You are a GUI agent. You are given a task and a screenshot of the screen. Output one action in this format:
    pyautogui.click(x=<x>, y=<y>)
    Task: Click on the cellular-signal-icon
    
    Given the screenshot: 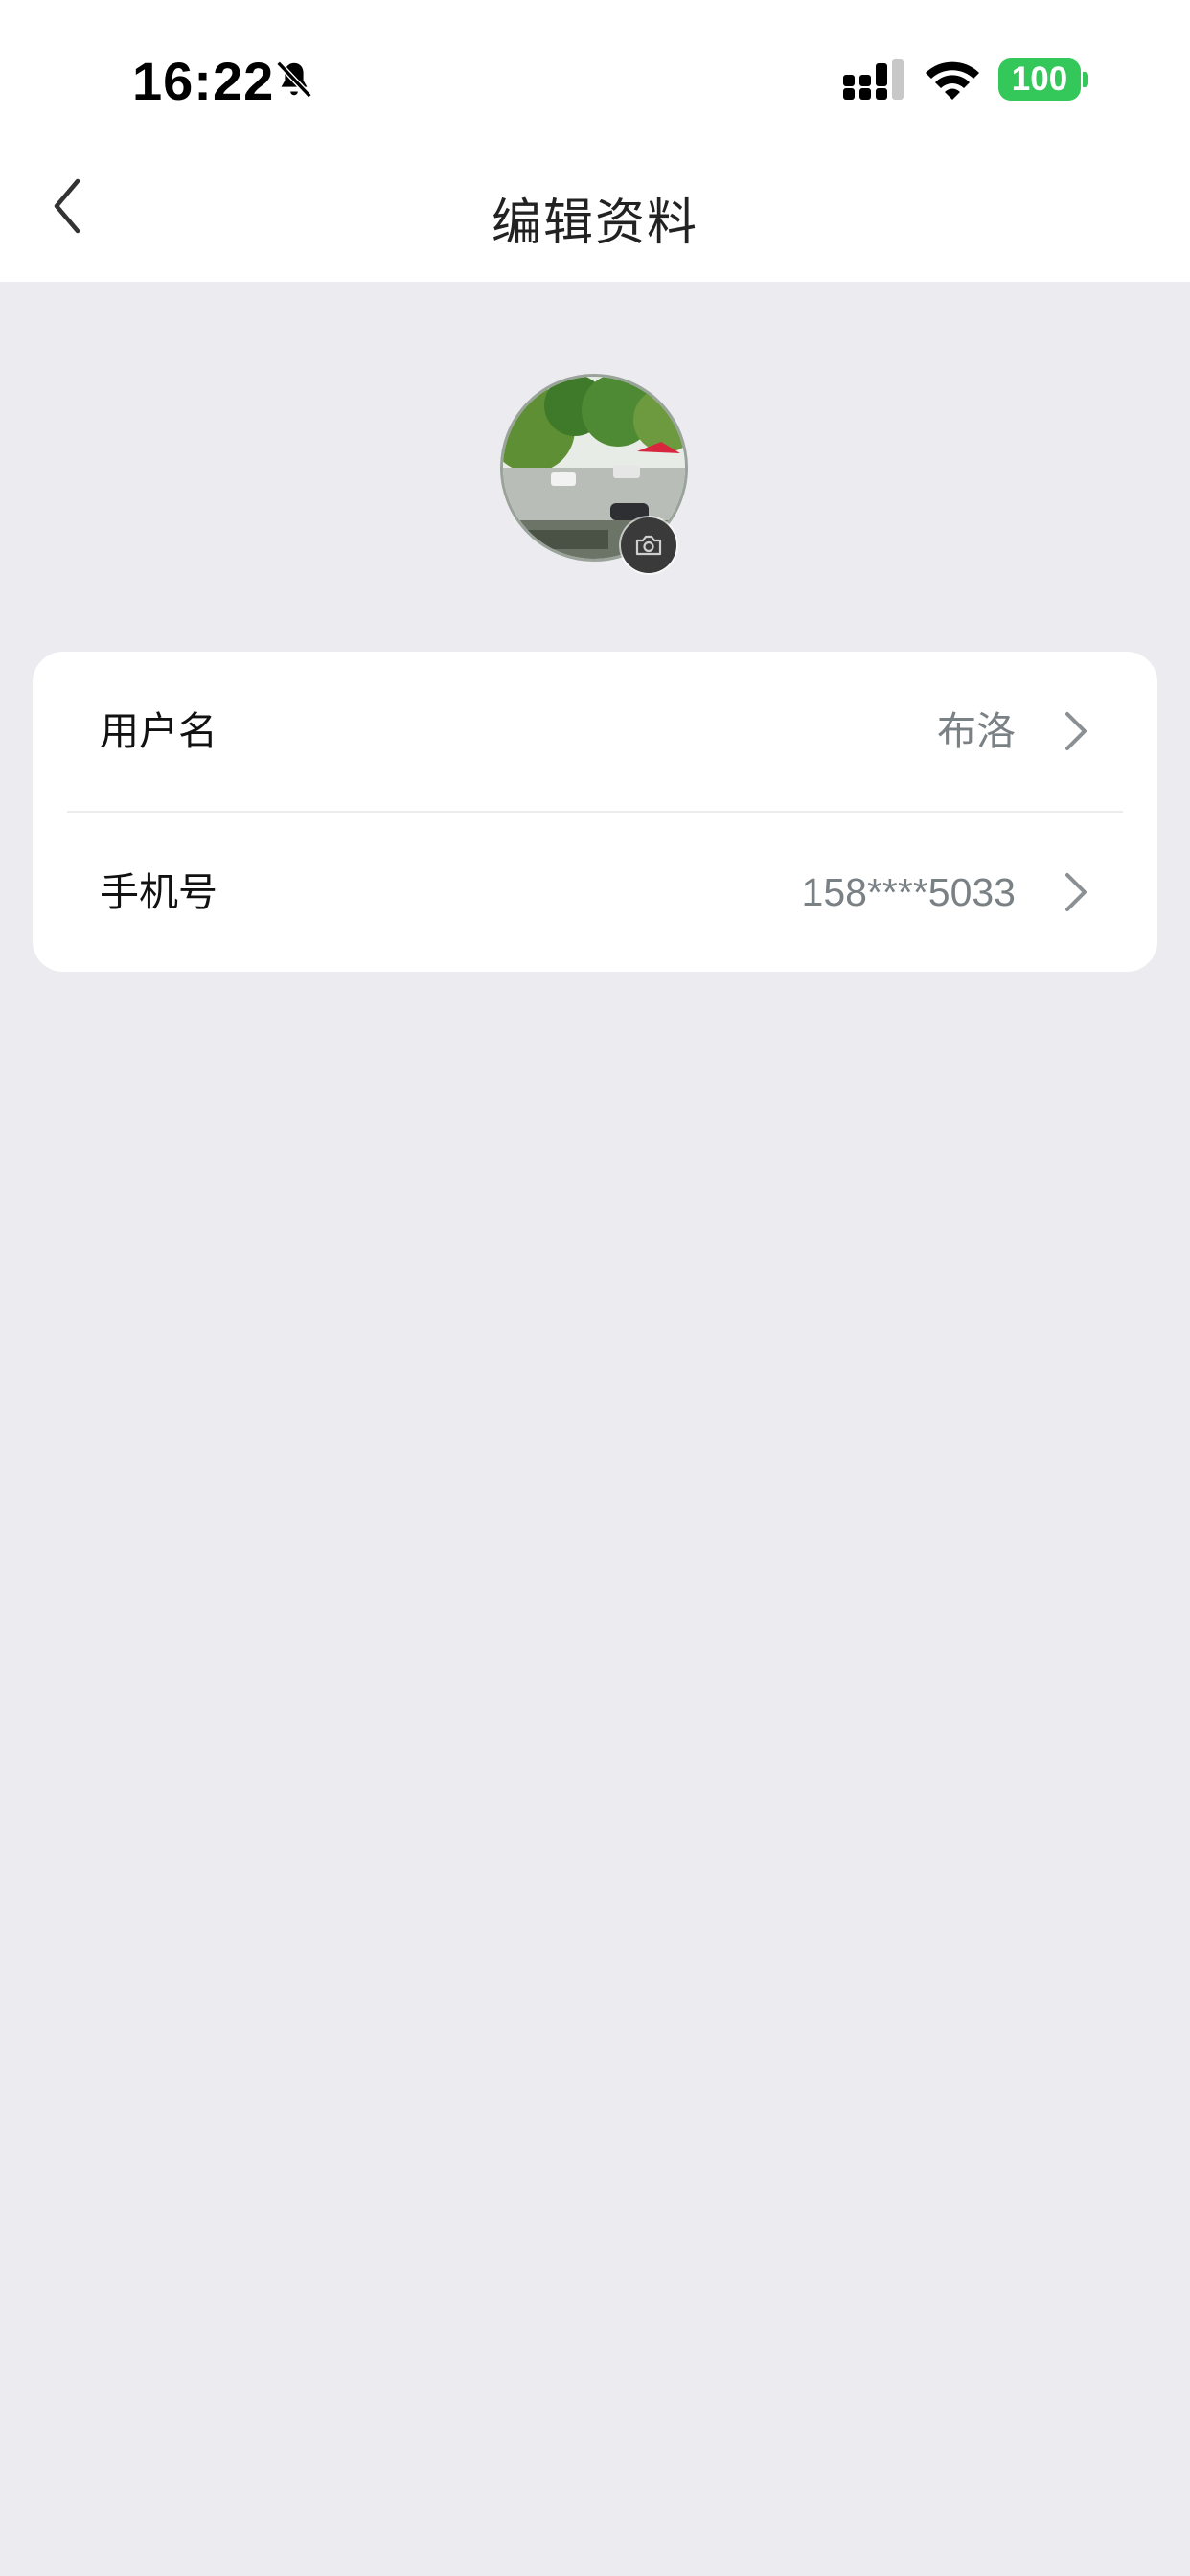 What is the action you would take?
    pyautogui.click(x=873, y=79)
    